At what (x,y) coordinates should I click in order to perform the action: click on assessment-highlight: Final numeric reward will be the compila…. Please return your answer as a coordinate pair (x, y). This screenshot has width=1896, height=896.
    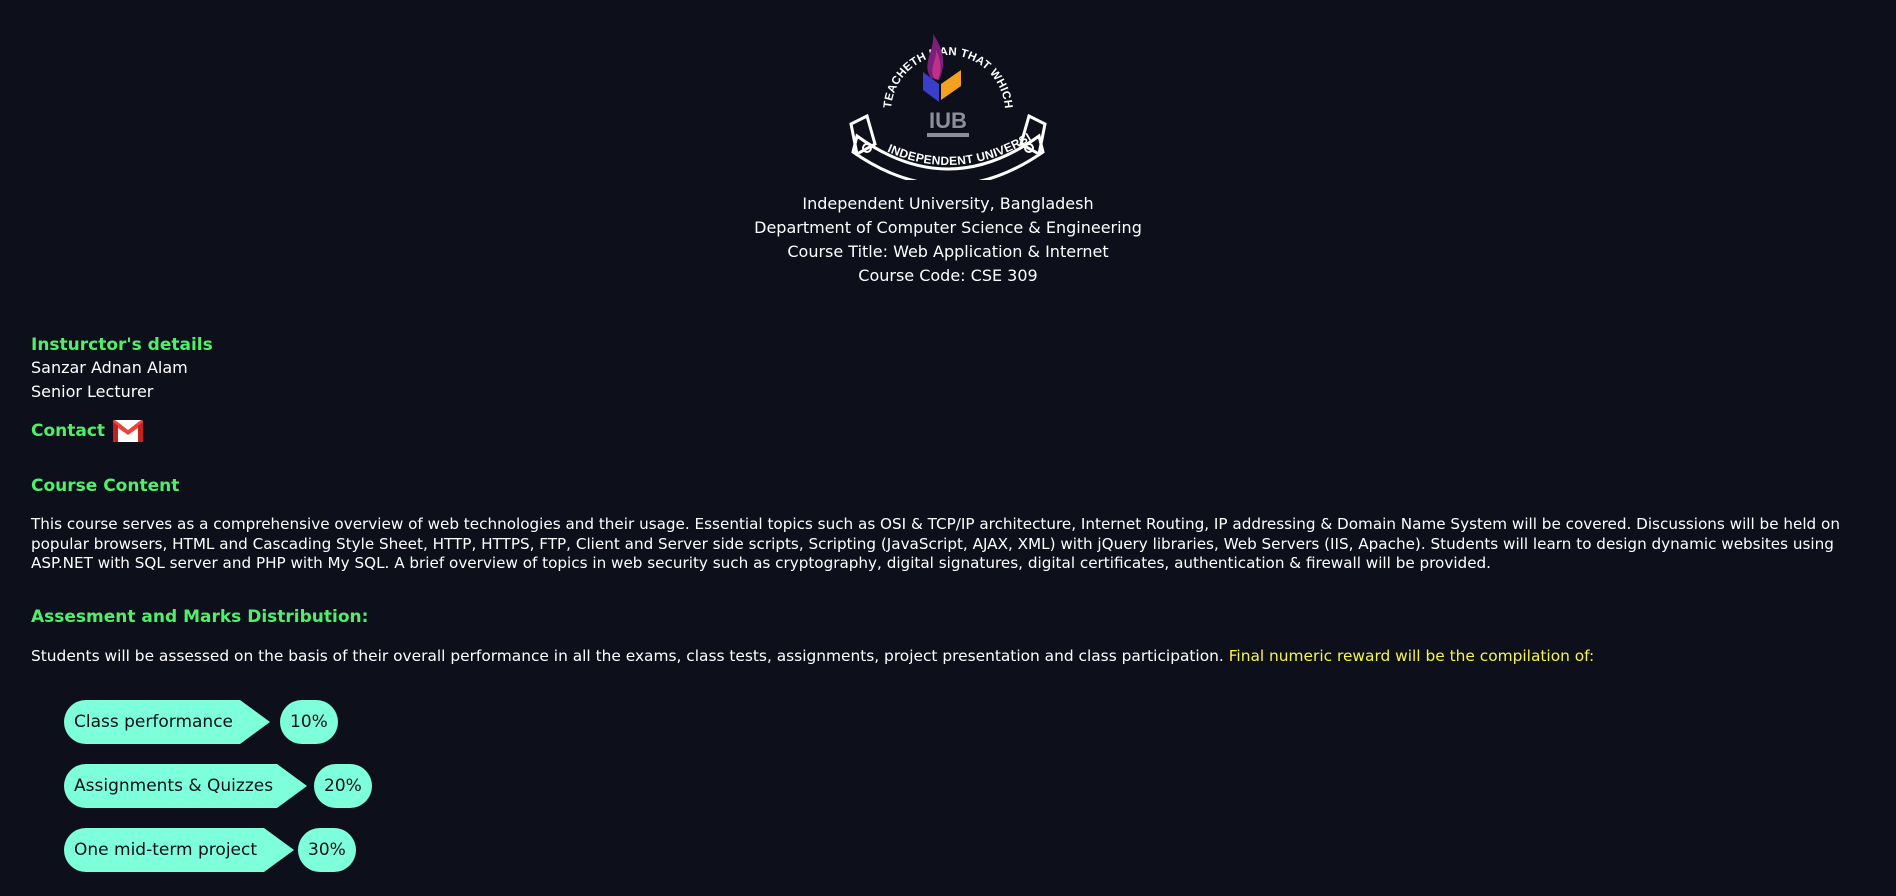
    Looking at the image, I should click on (1411, 655).